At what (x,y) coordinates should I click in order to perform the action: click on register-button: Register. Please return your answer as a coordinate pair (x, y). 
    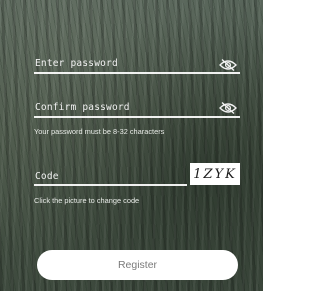
    Looking at the image, I should click on (137, 265).